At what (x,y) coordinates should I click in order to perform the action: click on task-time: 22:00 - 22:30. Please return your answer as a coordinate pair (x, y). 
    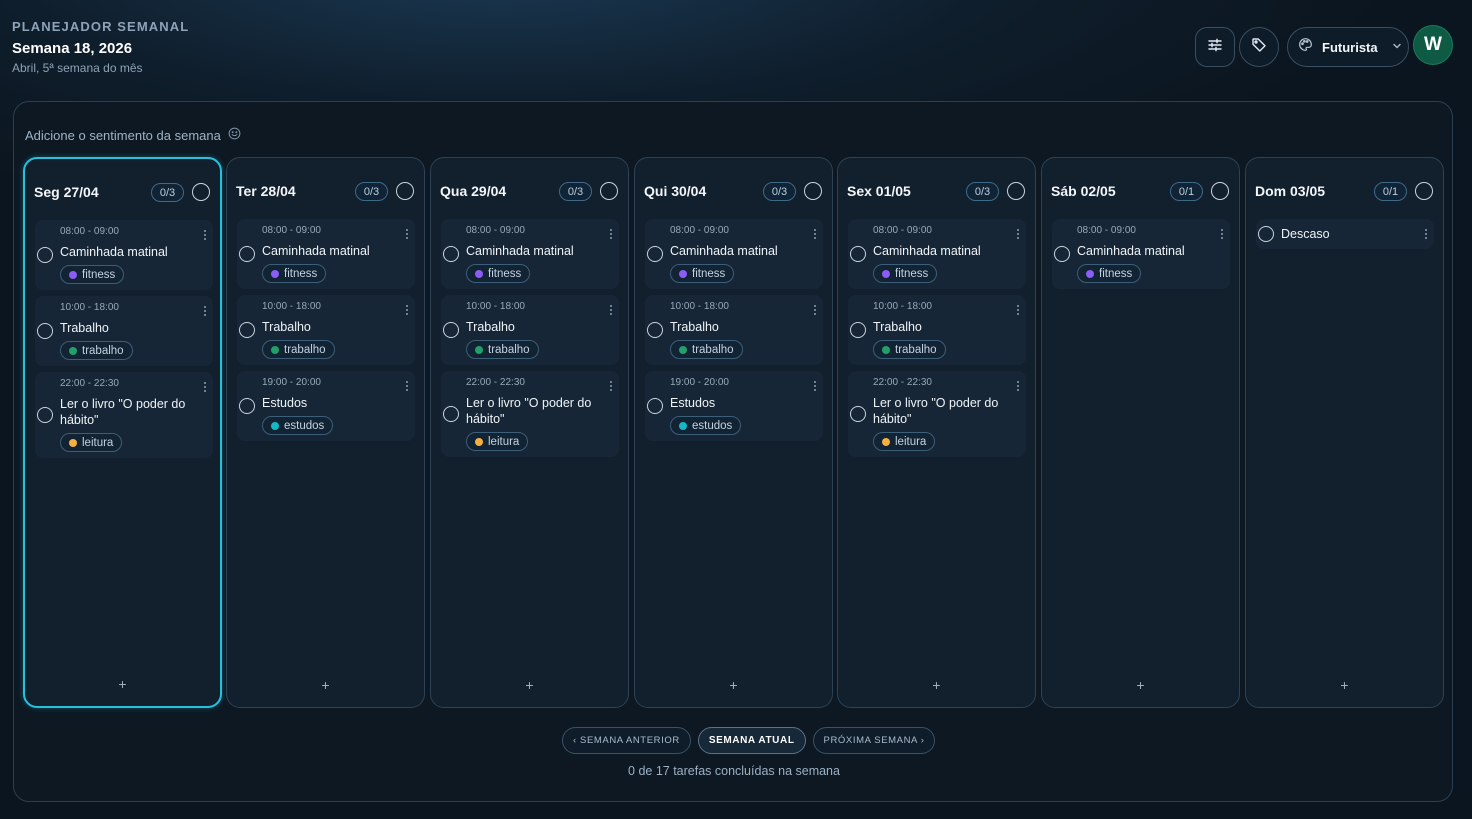
    Looking at the image, I should click on (89, 383).